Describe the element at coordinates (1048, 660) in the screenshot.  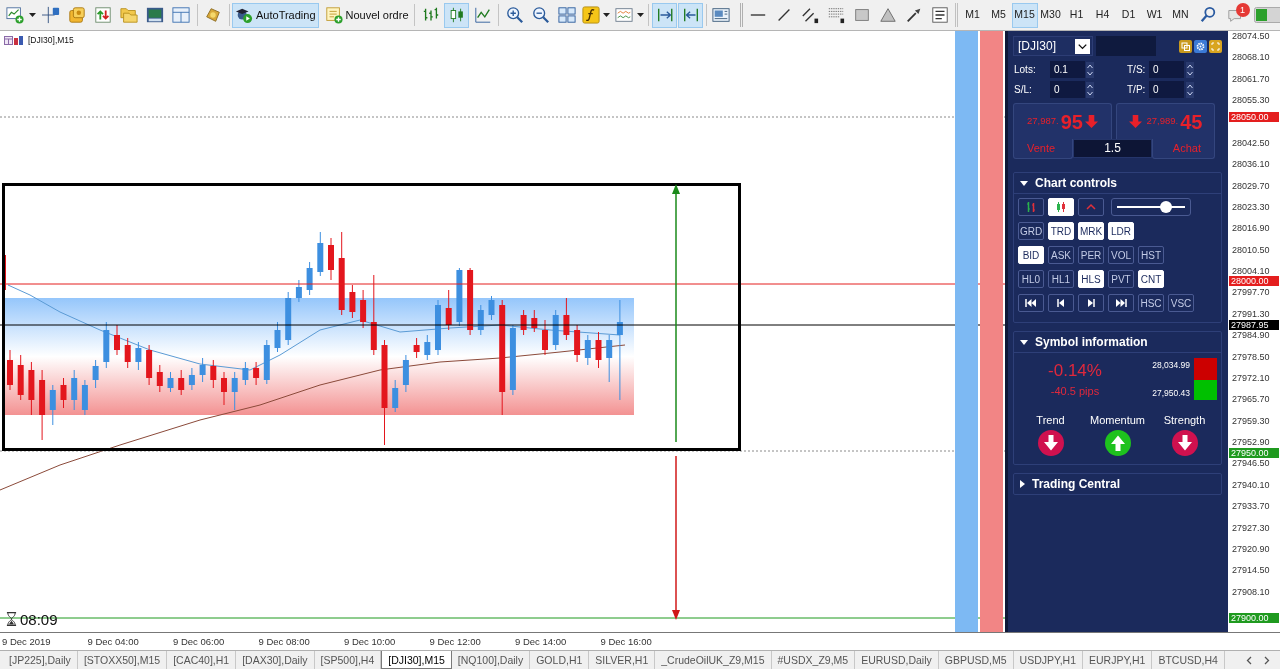
I see `symbol-tab: USDJPY,H1` at that location.